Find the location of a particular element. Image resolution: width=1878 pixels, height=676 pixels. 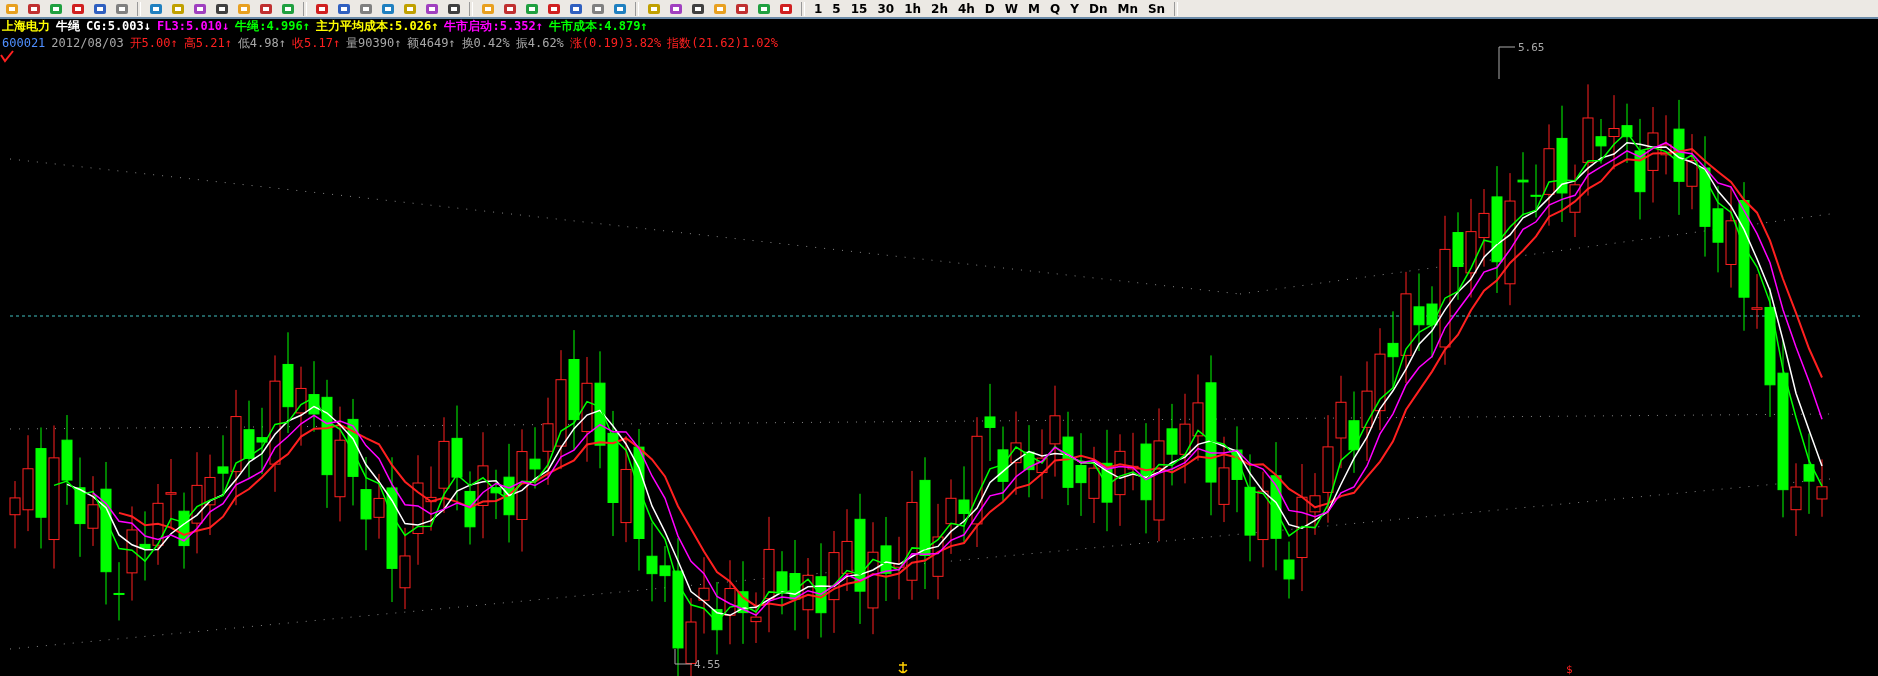

indicator-value: CG:5.003↓ is located at coordinates (119, 26).